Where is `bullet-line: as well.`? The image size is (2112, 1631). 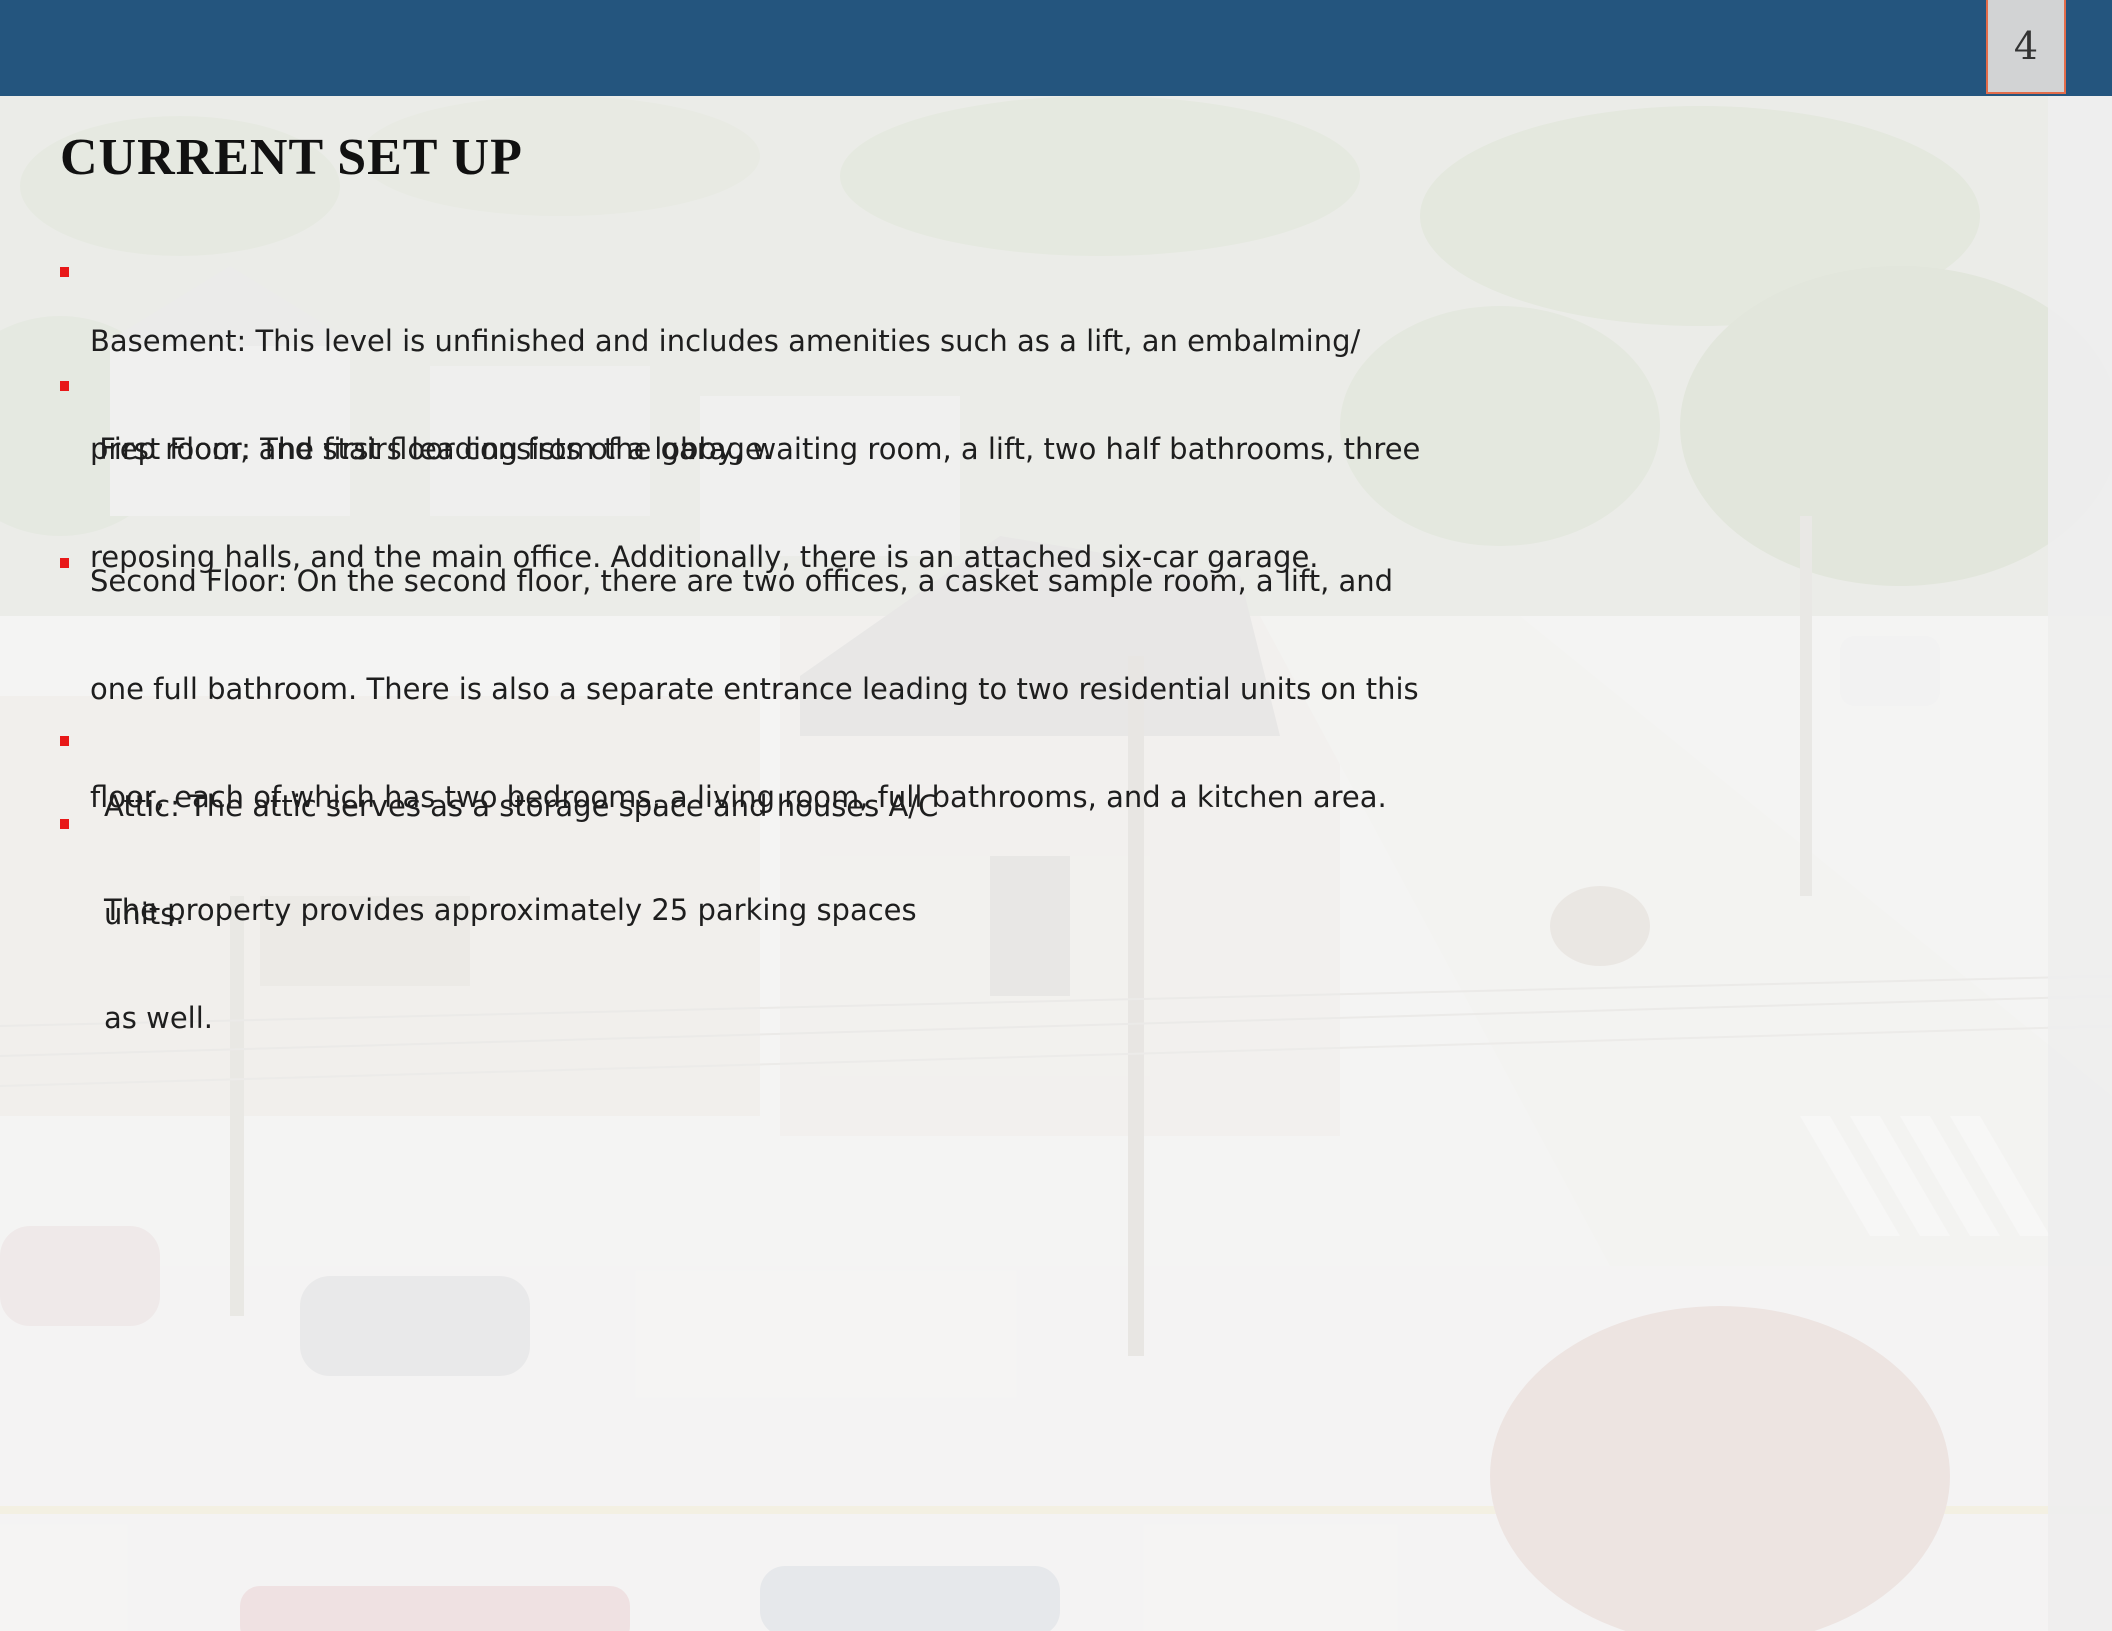 bullet-line: as well. is located at coordinates (158, 1018).